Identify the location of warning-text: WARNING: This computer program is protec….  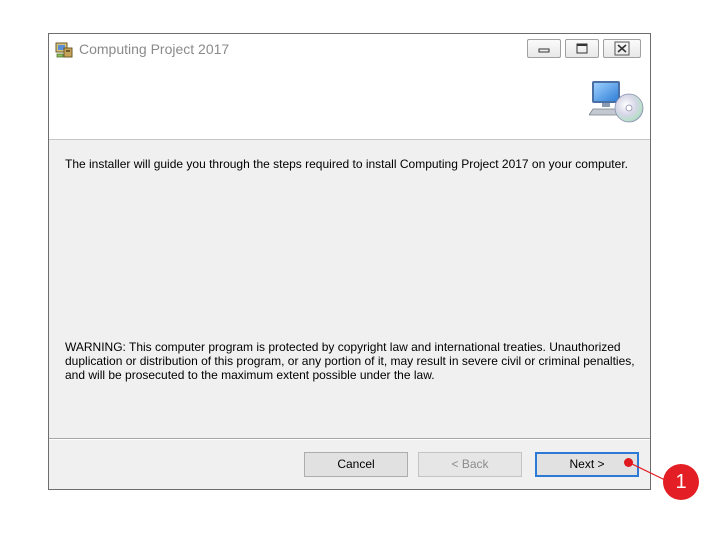
(350, 361).